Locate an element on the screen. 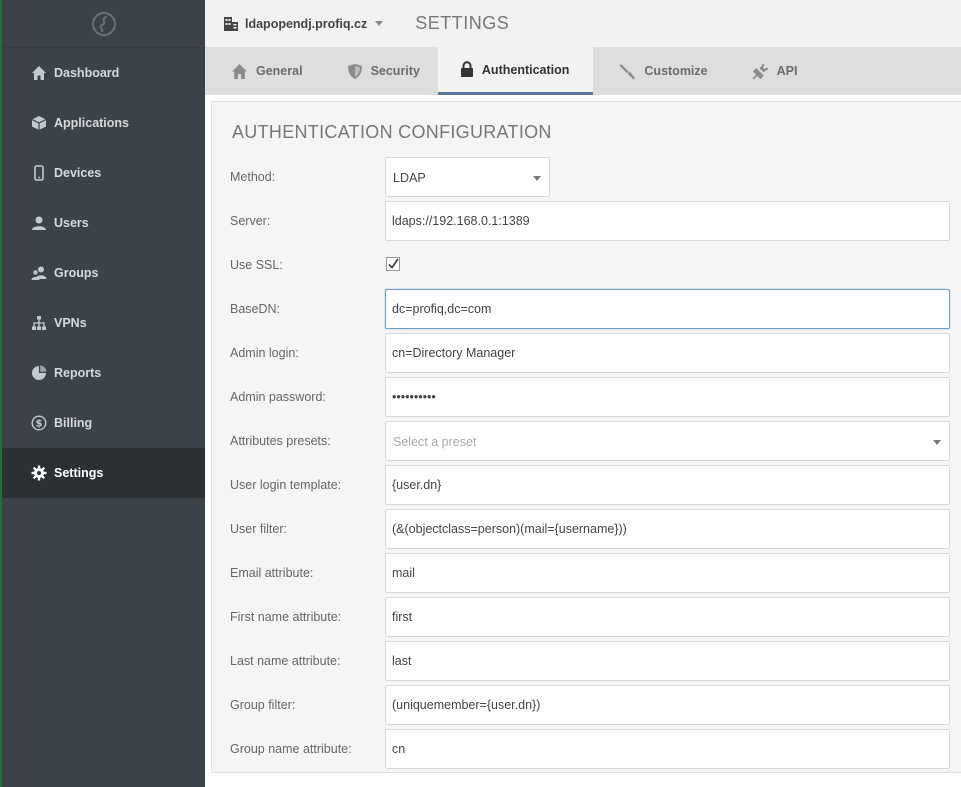 The image size is (961, 787). user-login-template-row: User login template: is located at coordinates (590, 485).